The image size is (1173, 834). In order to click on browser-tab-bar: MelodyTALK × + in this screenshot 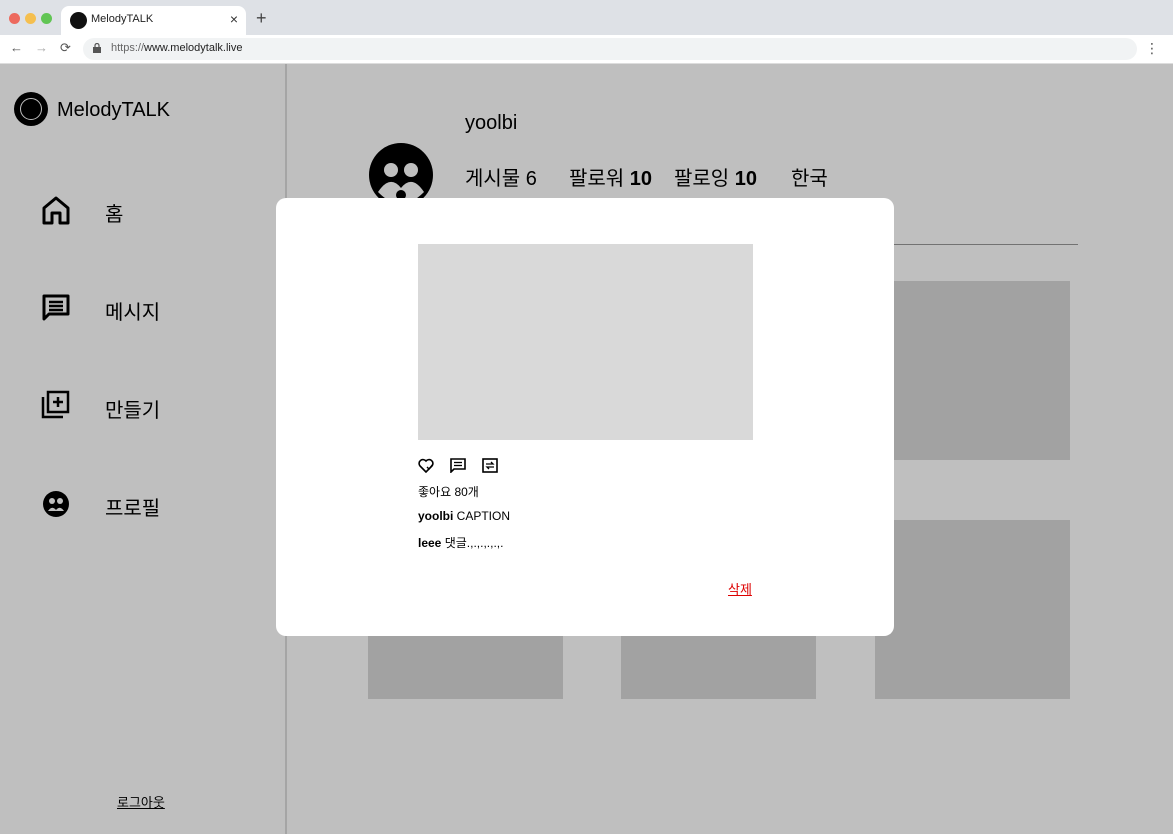, I will do `click(586, 17)`.